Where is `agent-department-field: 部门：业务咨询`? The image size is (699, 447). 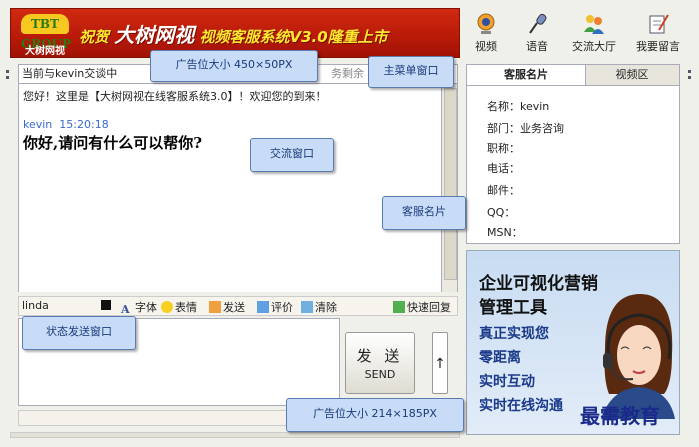
agent-department-field: 部门：业务咨询 is located at coordinates (525, 128).